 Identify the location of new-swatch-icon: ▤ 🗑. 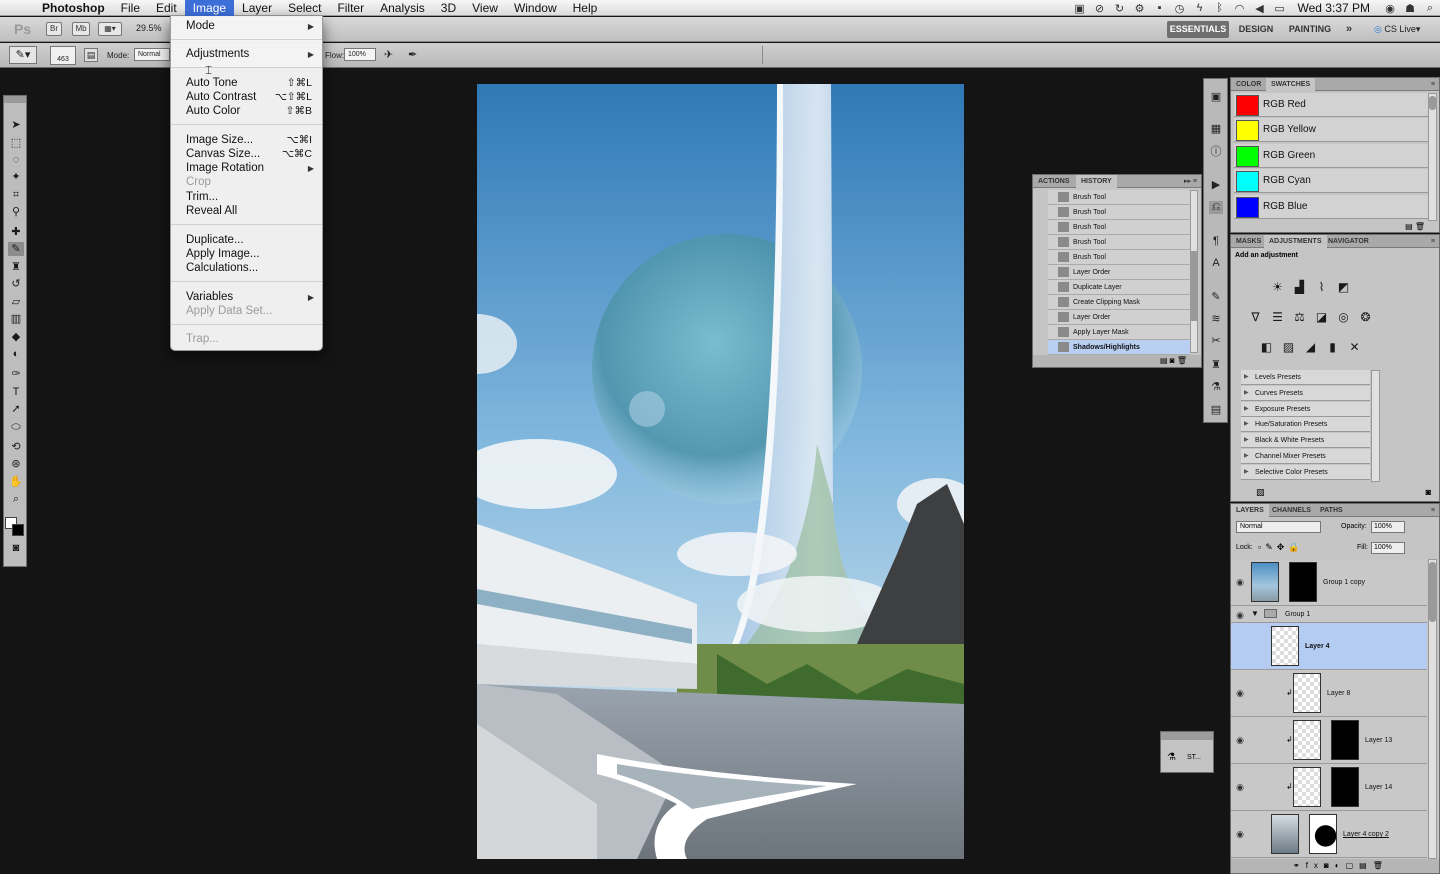
(1415, 226).